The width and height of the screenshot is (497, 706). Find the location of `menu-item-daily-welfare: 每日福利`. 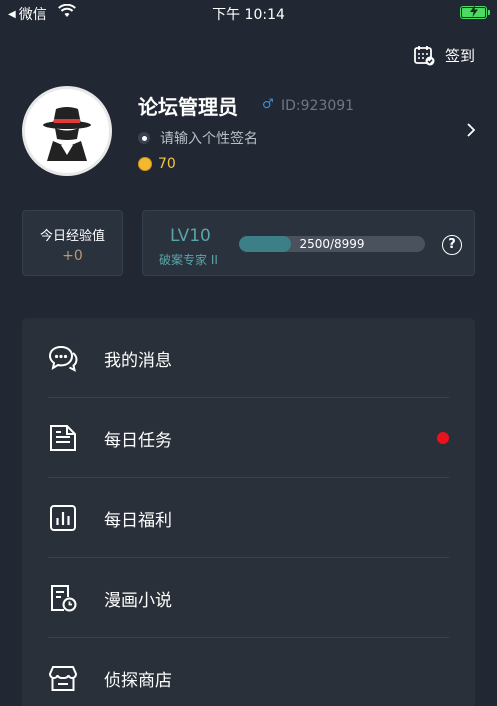

menu-item-daily-welfare: 每日福利 is located at coordinates (248, 518).